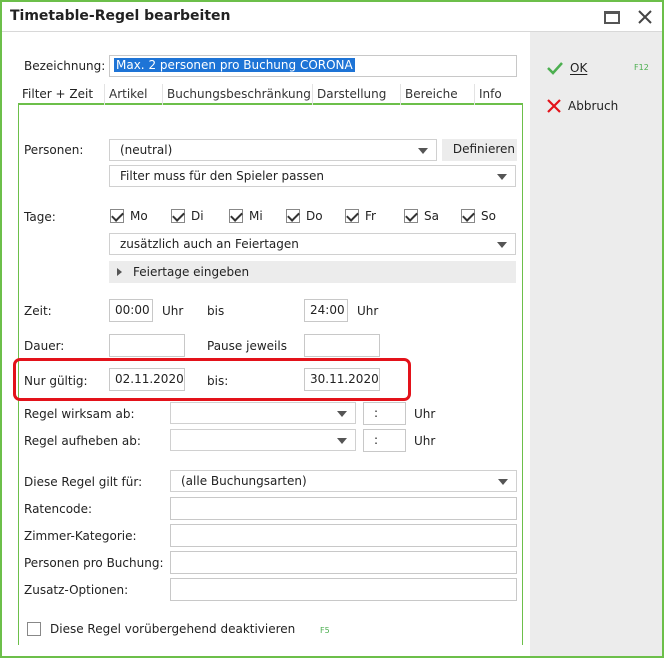 The width and height of the screenshot is (664, 658). Describe the element at coordinates (256, 216) in the screenshot. I see `day-label: Mi` at that location.